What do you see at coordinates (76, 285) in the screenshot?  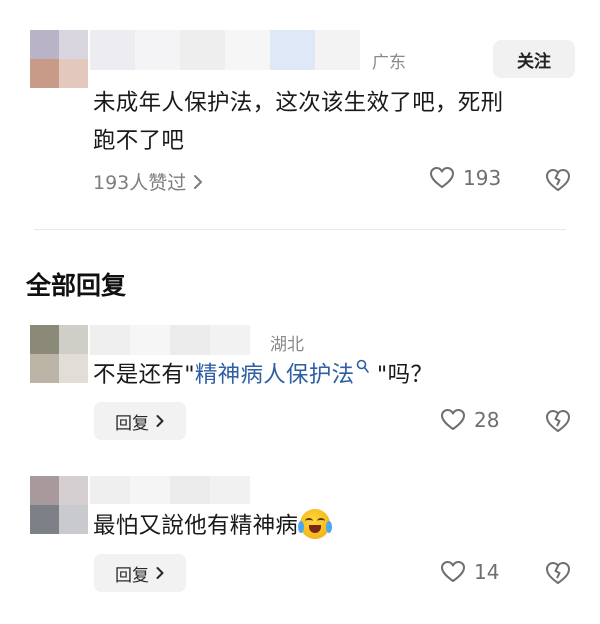 I see `replies-section-title: 全部回复` at bounding box center [76, 285].